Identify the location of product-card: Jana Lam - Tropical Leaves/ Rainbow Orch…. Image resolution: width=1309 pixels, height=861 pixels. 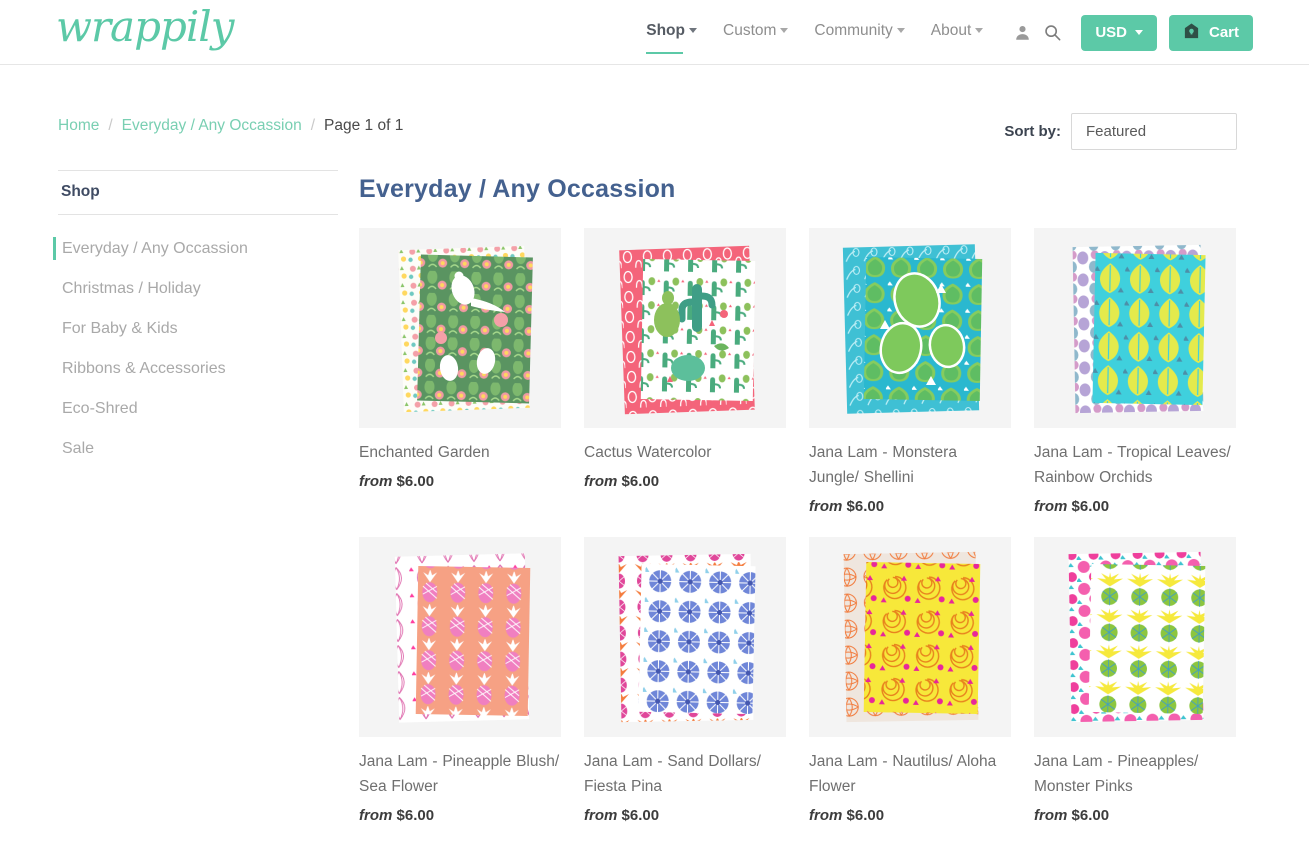
(1135, 371).